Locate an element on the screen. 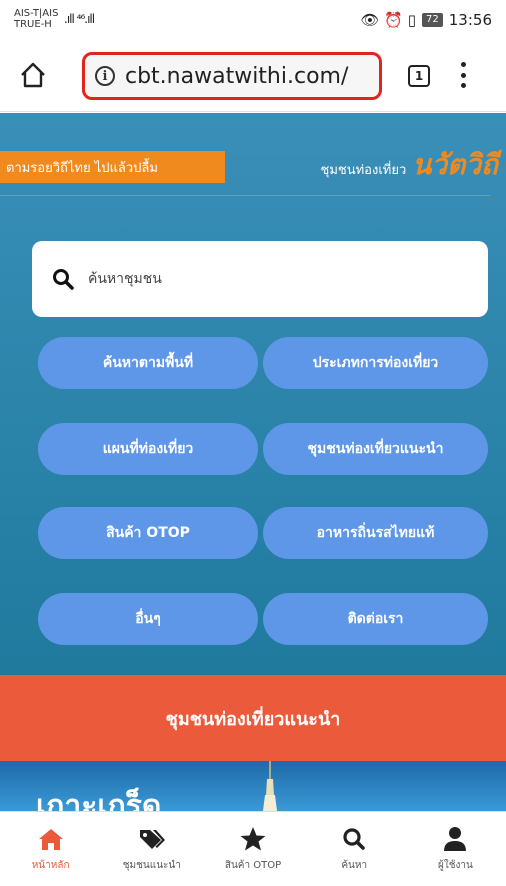 Image resolution: width=506 pixels, height=886 pixels. status-right: 👁 ⏰ ▯ 72 13:56 is located at coordinates (426, 20).